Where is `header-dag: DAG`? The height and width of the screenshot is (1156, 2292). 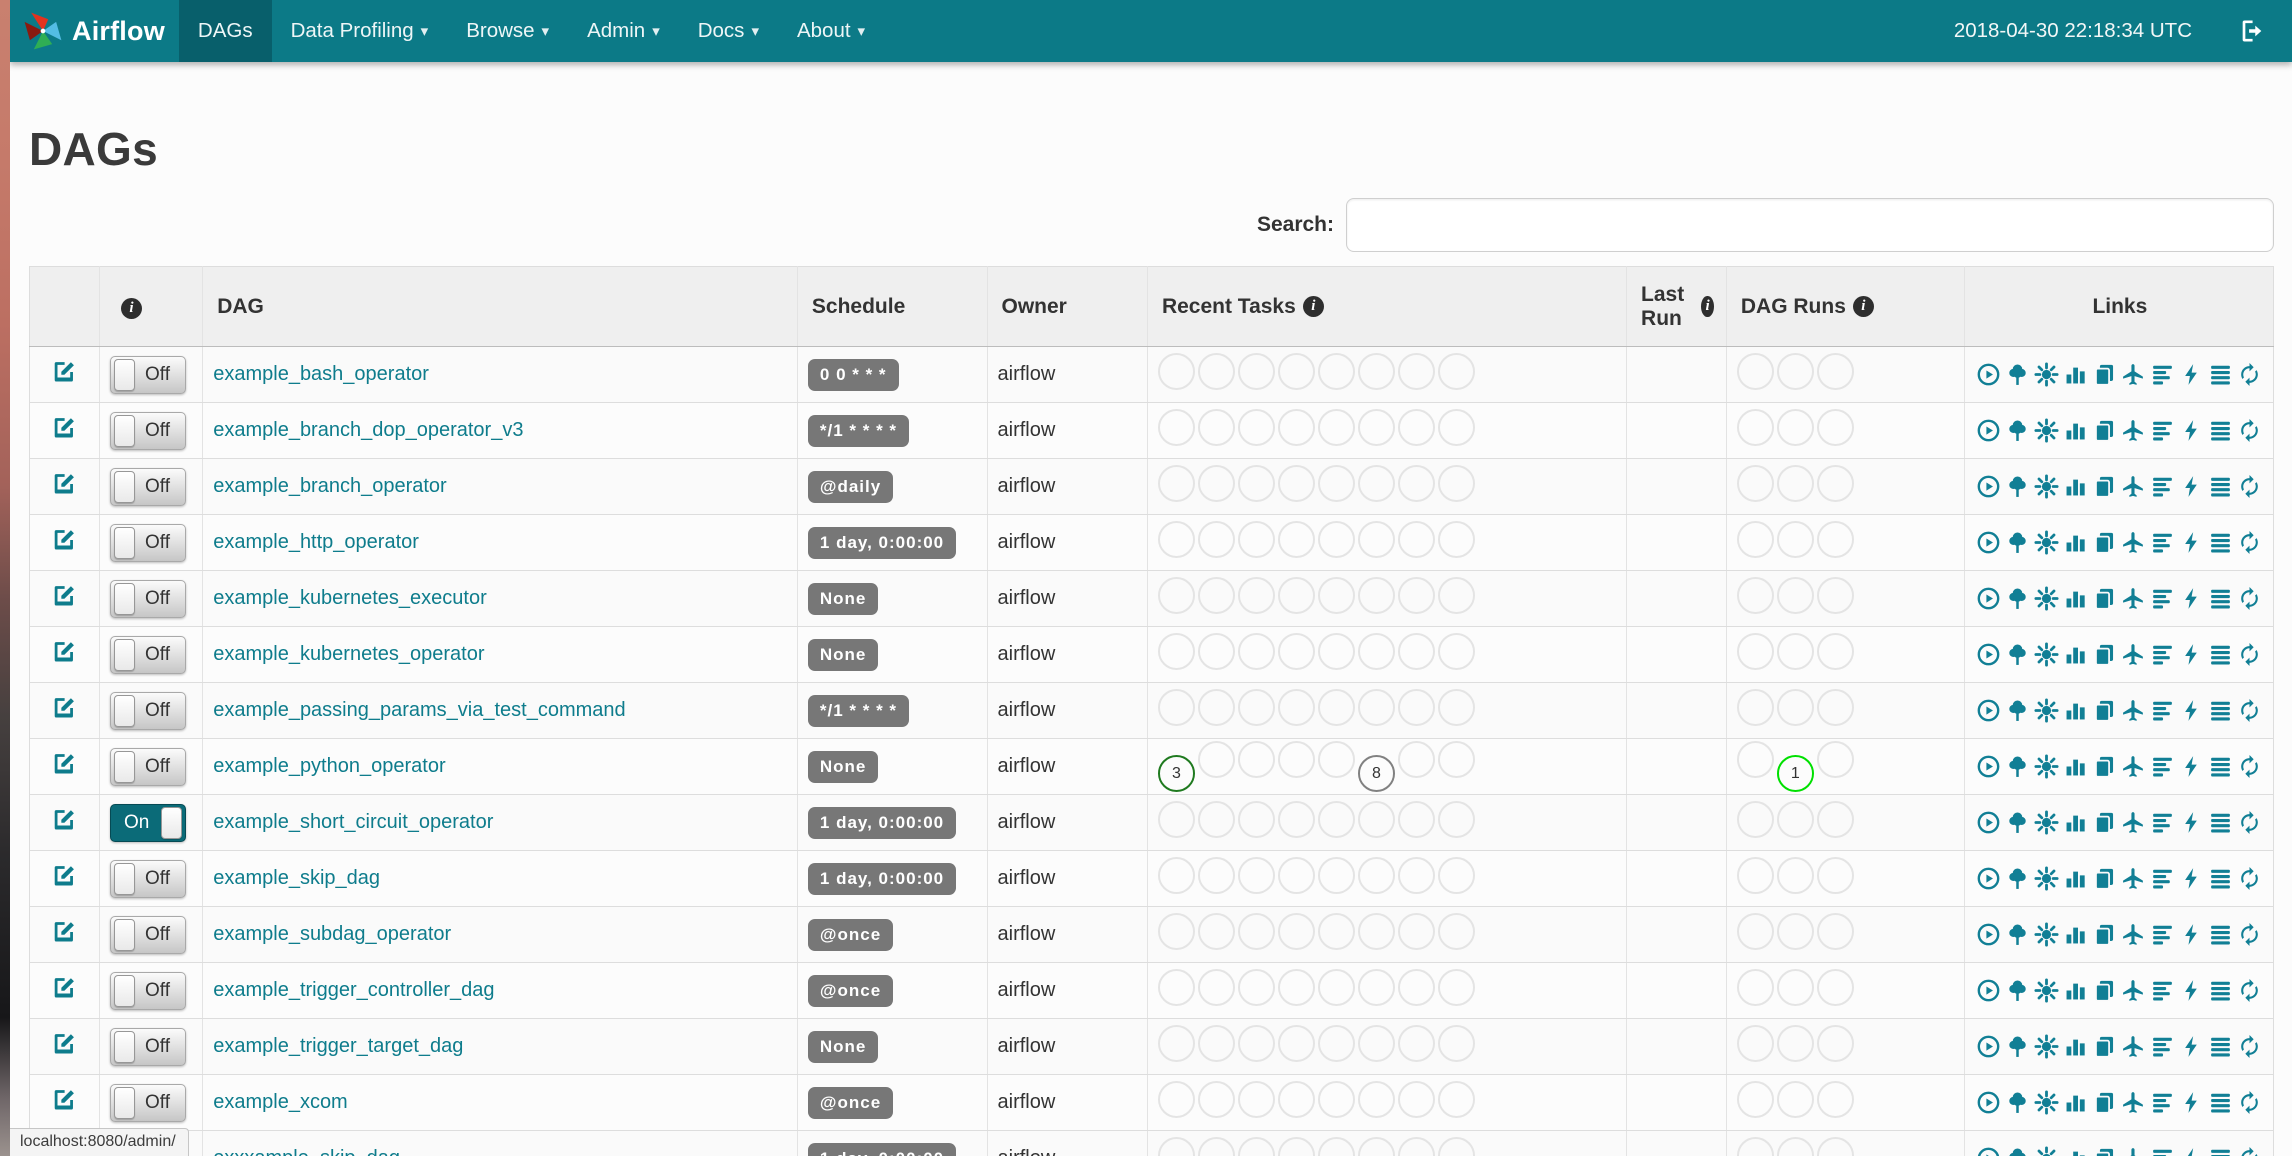
header-dag: DAG is located at coordinates (500, 306).